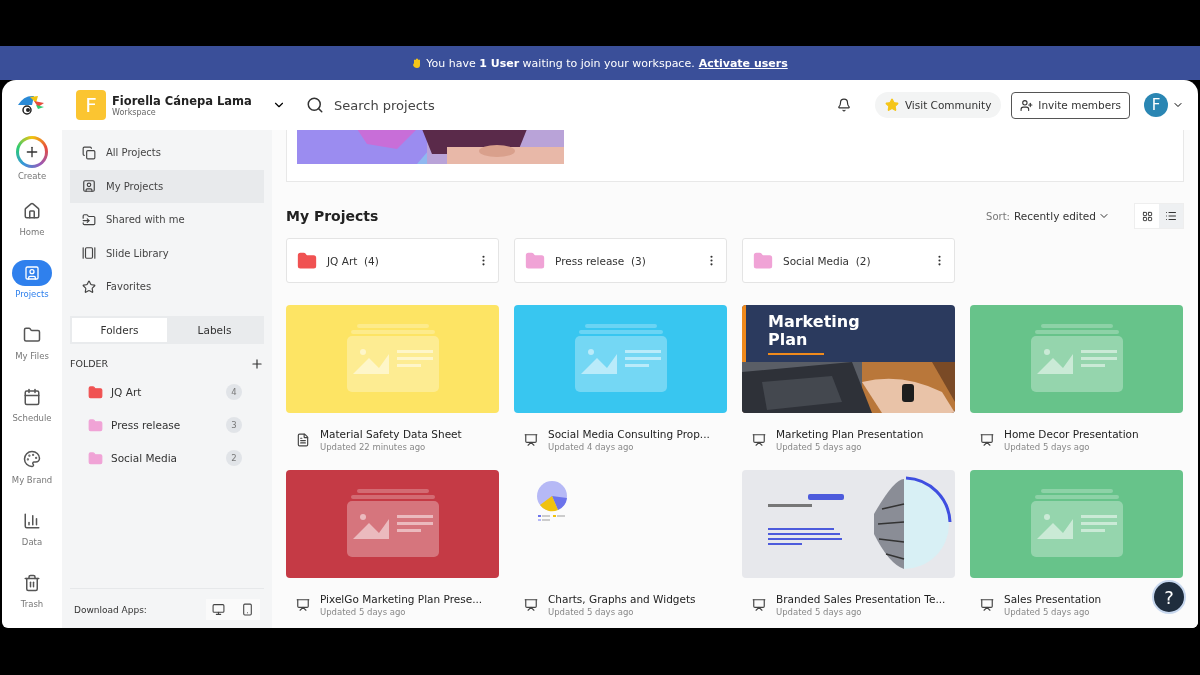 This screenshot has width=1200, height=675. Describe the element at coordinates (1053, 599) in the screenshot. I see `project-title: Sales Presentation` at that location.